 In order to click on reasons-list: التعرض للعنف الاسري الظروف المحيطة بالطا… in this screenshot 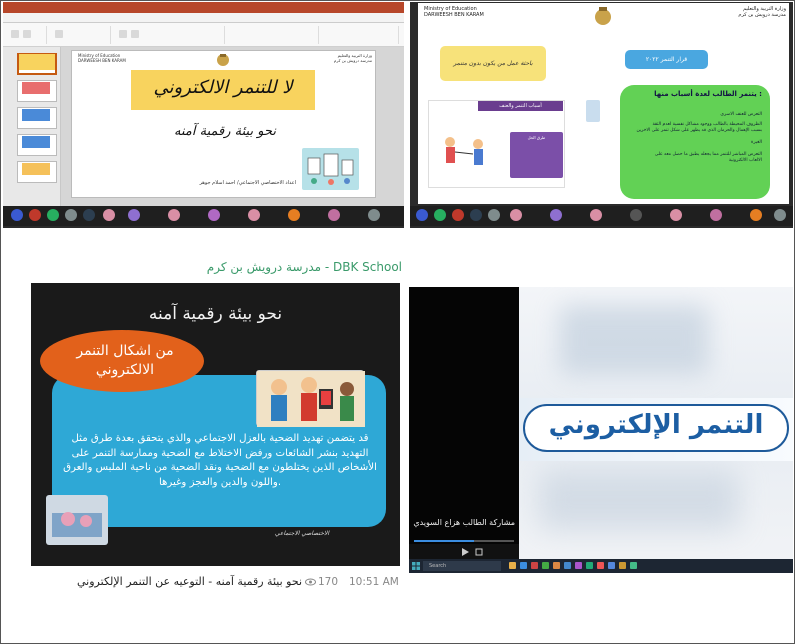, I will do `click(695, 138)`.